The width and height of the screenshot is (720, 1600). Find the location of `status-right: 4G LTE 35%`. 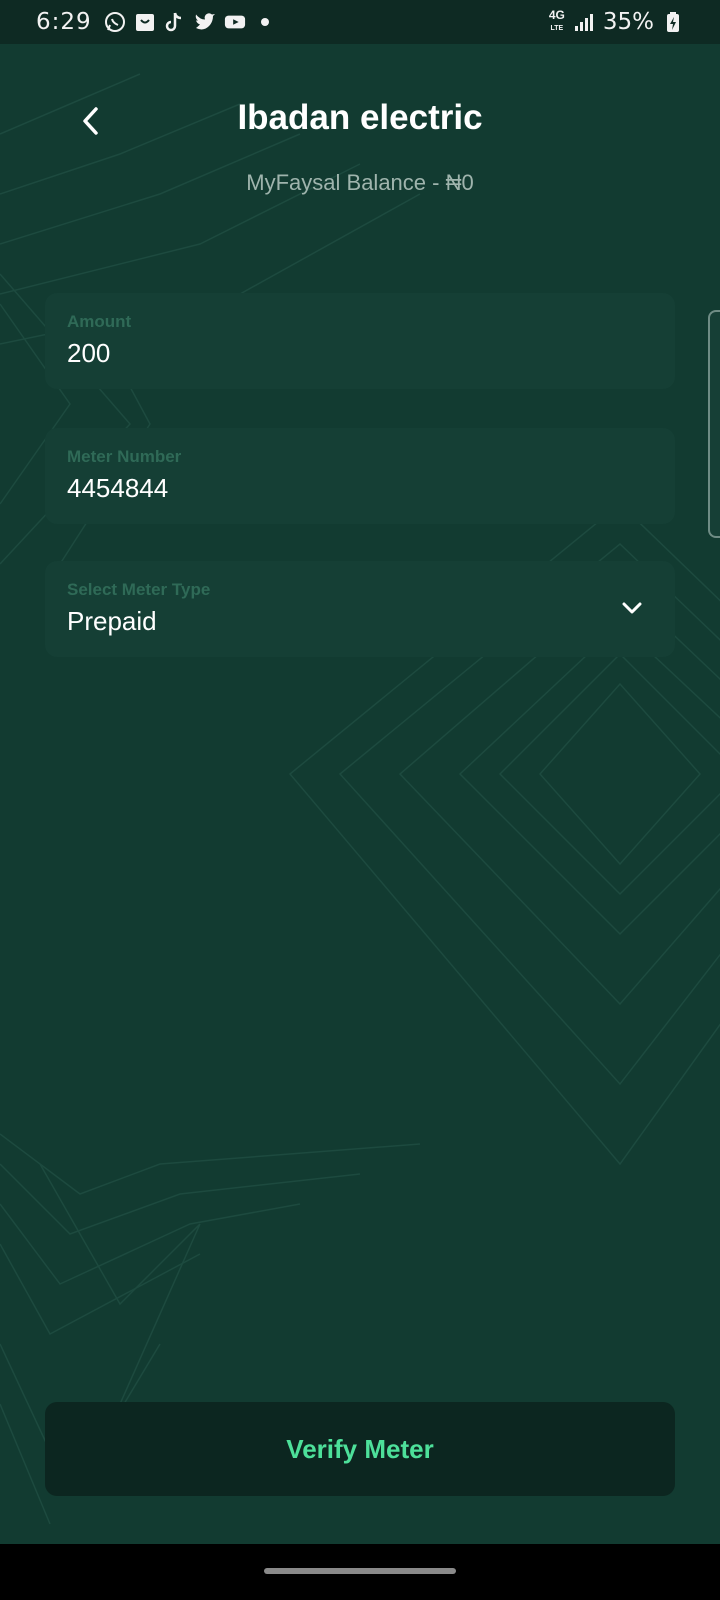

status-right: 4G LTE 35% is located at coordinates (616, 22).